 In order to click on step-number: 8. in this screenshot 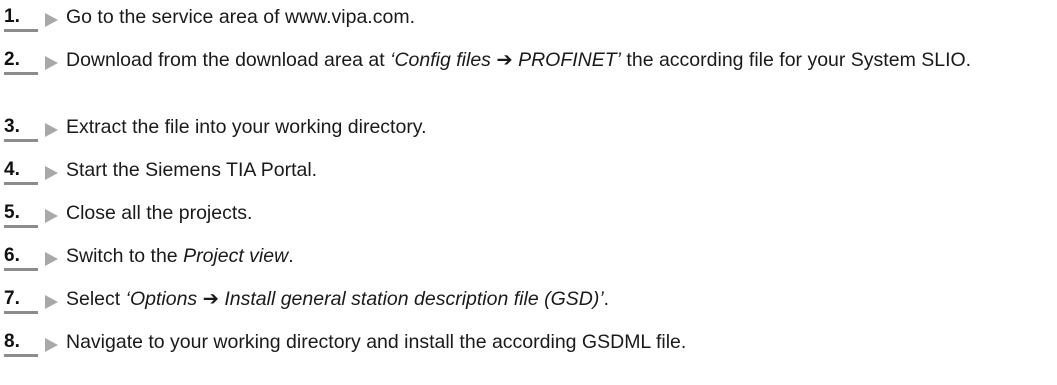, I will do `click(12, 341)`.